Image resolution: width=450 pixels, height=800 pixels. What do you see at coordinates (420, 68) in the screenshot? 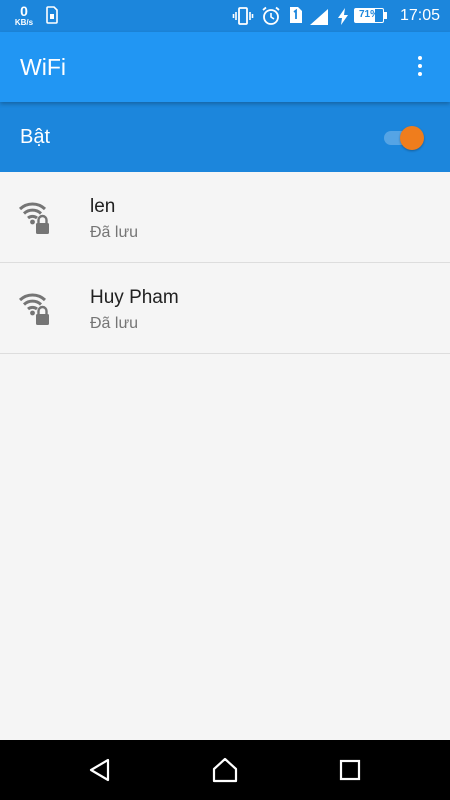
I see `more-vert-icon` at bounding box center [420, 68].